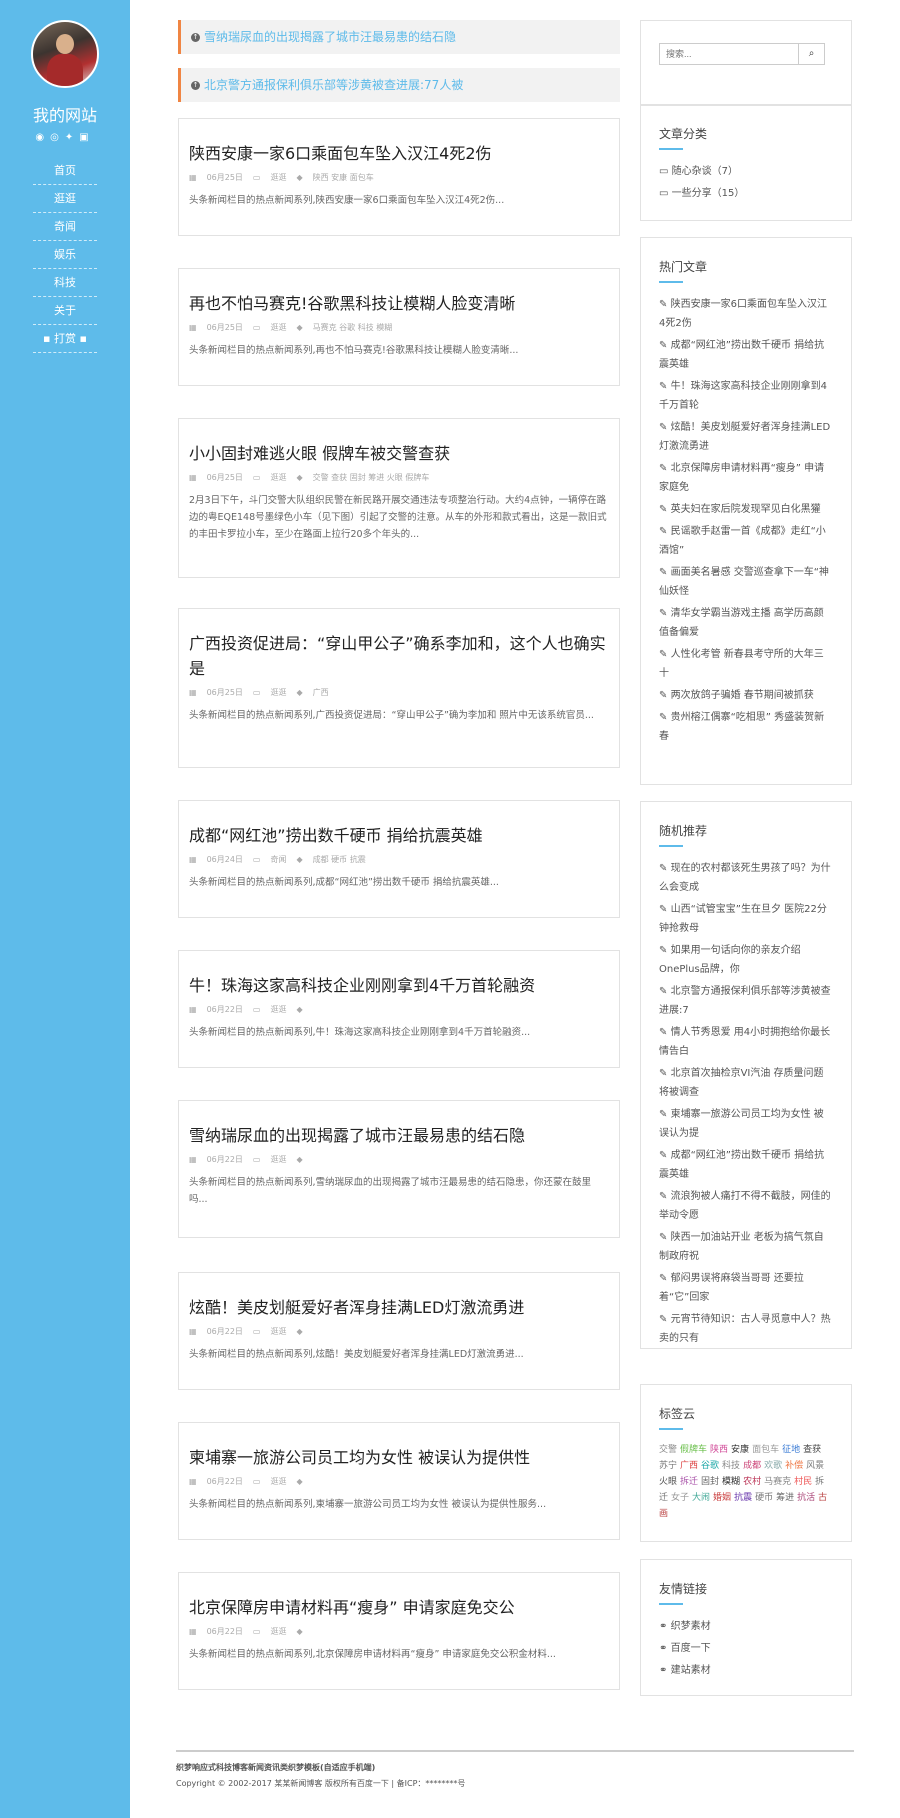  I want to click on hot-article-title: 英夫妇在家后院发现罕见白化黑獾, so click(746, 509).